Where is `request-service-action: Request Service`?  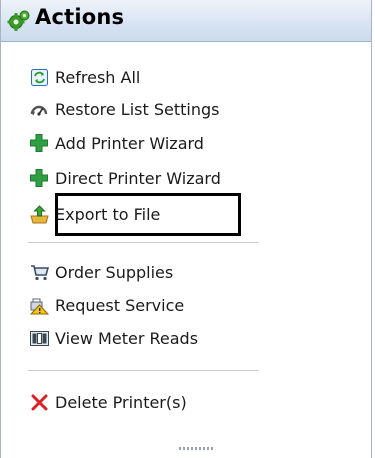 request-service-action: Request Service is located at coordinates (106, 305).